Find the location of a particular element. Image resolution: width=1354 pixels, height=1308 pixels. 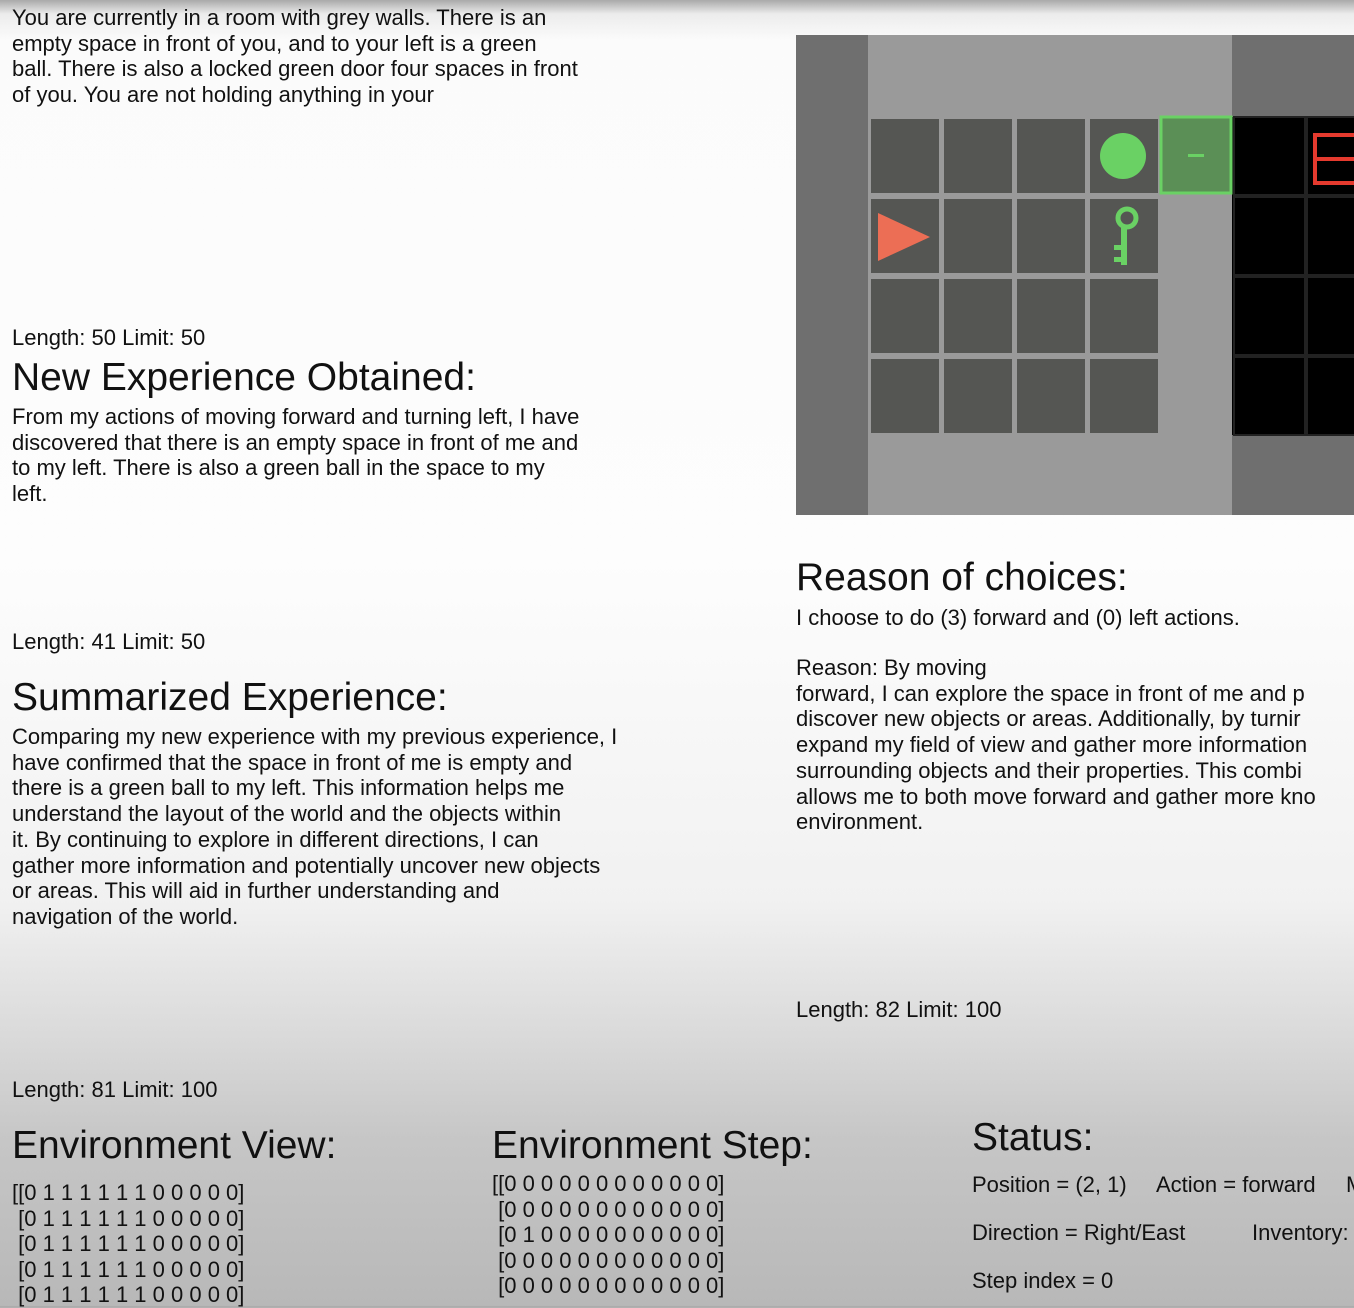

status-direction: Direction = Right/East is located at coordinates (1079, 1232).